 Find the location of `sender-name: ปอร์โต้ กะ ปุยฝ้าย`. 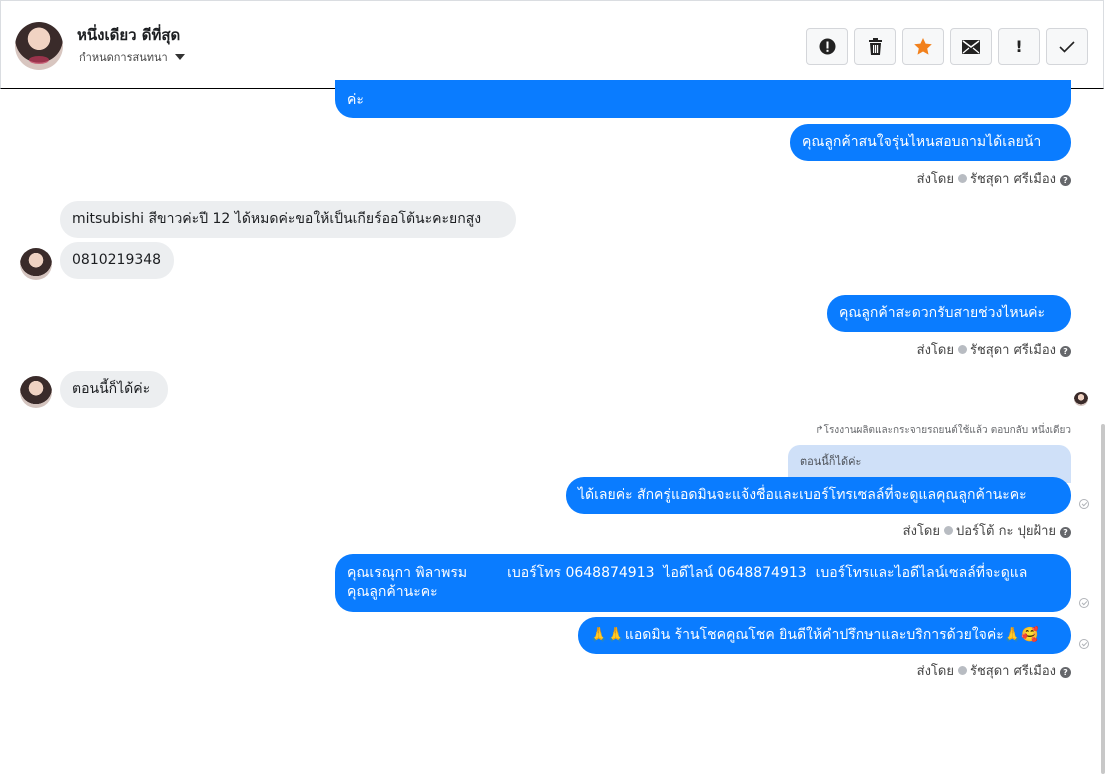

sender-name: ปอร์โต้ กะ ปุยฝ้าย is located at coordinates (1006, 531).